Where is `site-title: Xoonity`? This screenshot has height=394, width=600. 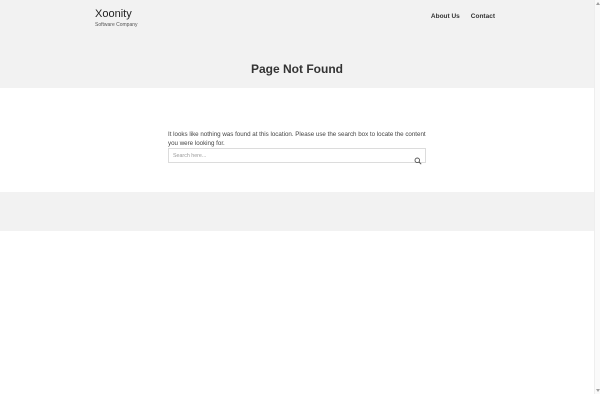
site-title: Xoonity is located at coordinates (116, 14).